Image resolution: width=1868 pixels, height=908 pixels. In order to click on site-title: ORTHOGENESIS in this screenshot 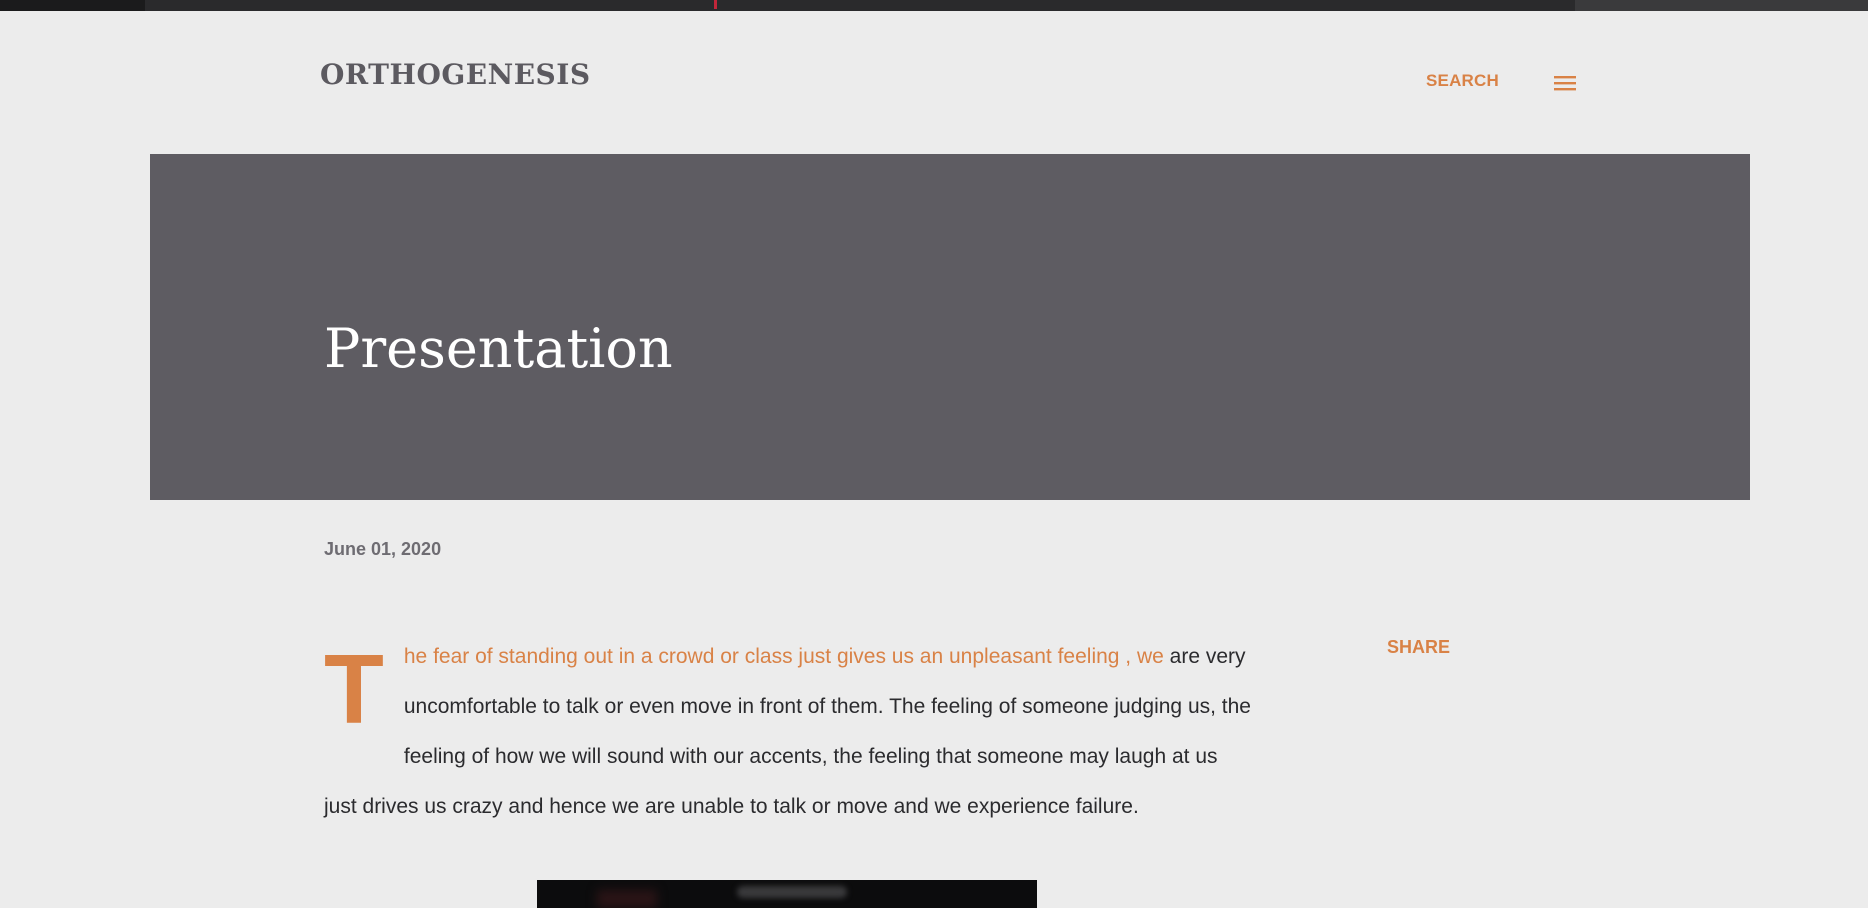, I will do `click(455, 75)`.